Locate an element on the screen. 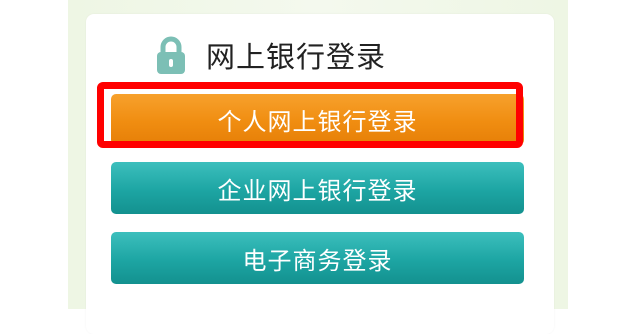 The width and height of the screenshot is (620, 334). highlight-box is located at coordinates (310, 115).